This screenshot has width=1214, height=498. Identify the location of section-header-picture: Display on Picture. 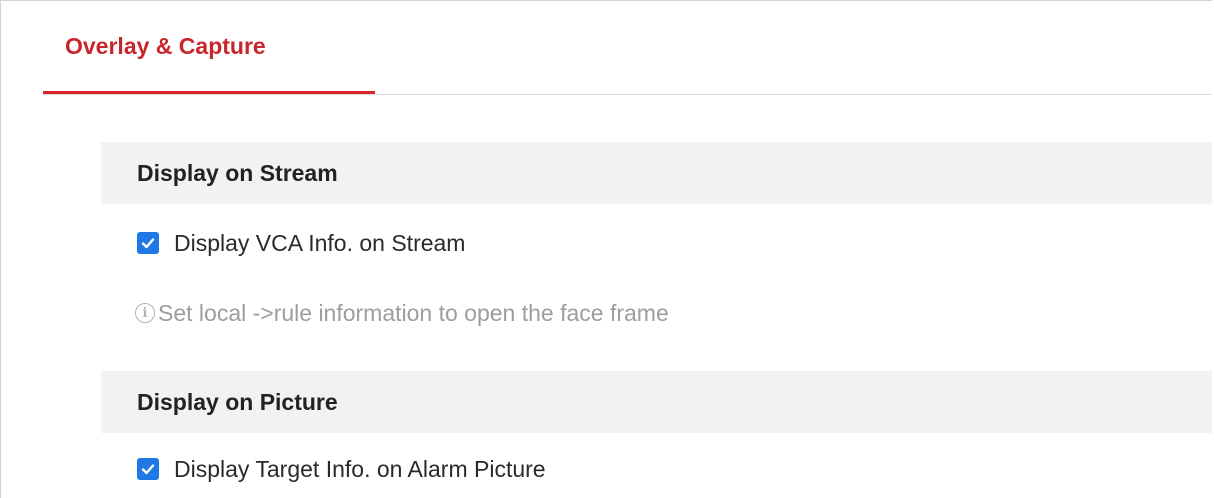
(656, 402).